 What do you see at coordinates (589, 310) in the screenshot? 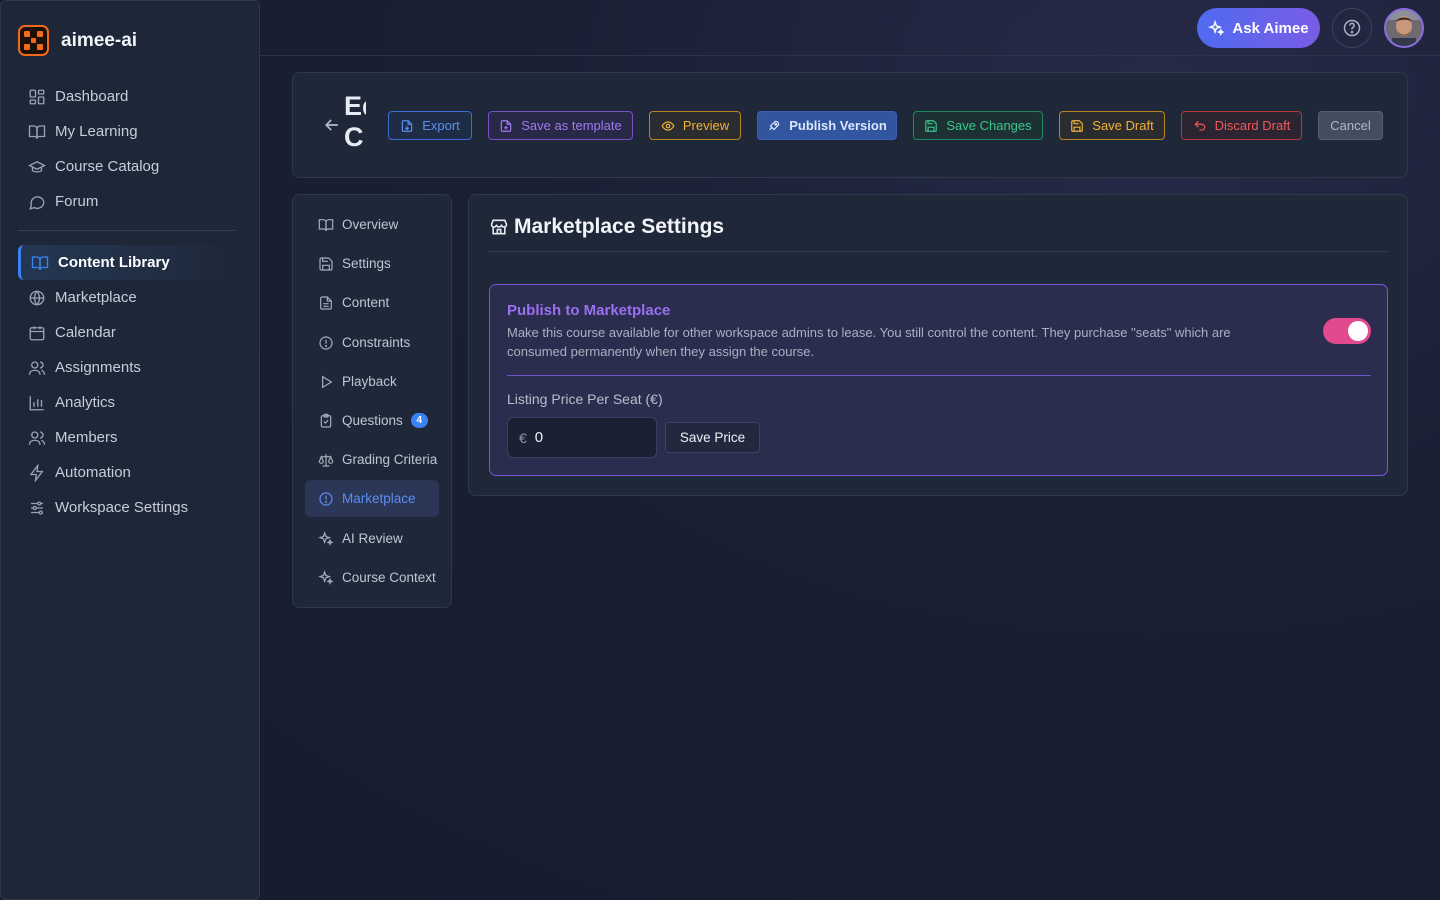
I see `publish-title: Publish to Marketplace` at bounding box center [589, 310].